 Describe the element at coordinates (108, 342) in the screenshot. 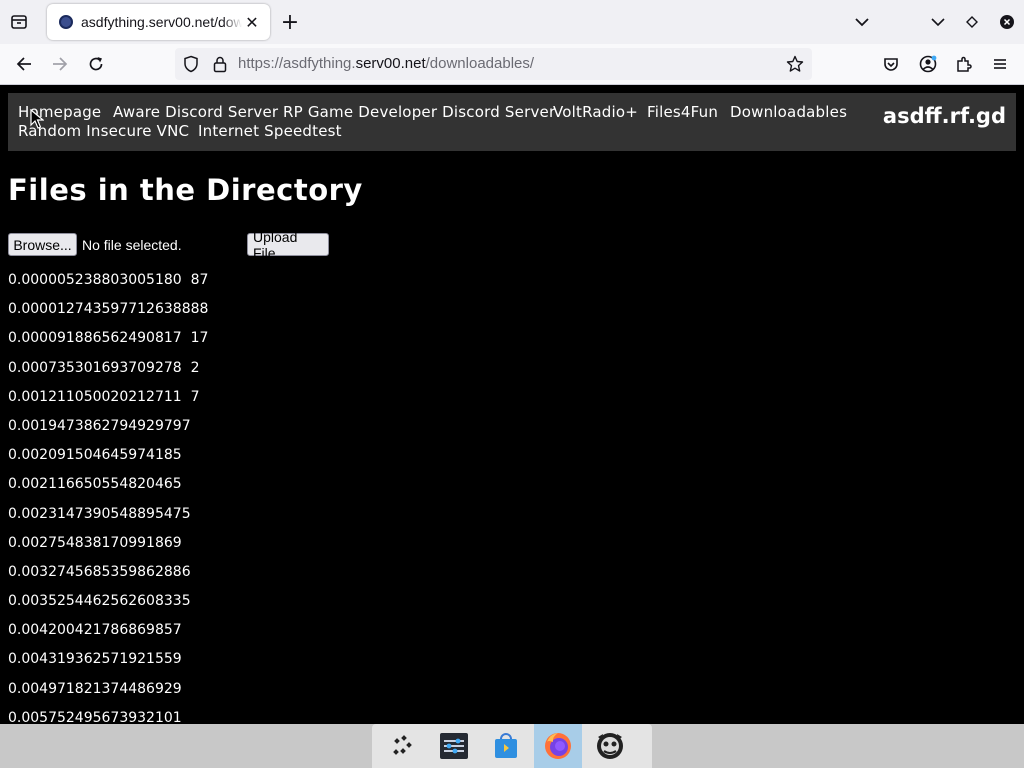

I see `file-link: 0.000091886562490817 17` at that location.